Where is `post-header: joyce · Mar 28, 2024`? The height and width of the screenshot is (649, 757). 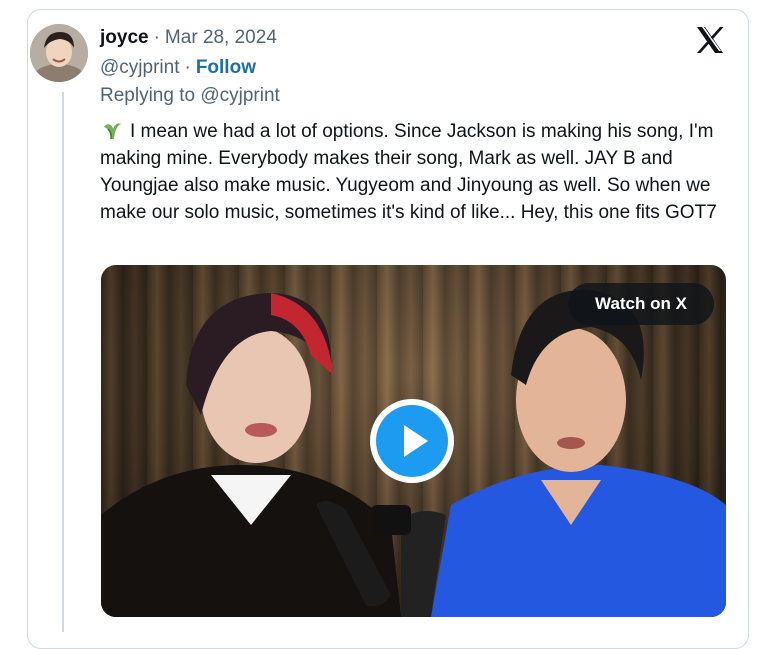 post-header: joyce · Mar 28, 2024 is located at coordinates (188, 39).